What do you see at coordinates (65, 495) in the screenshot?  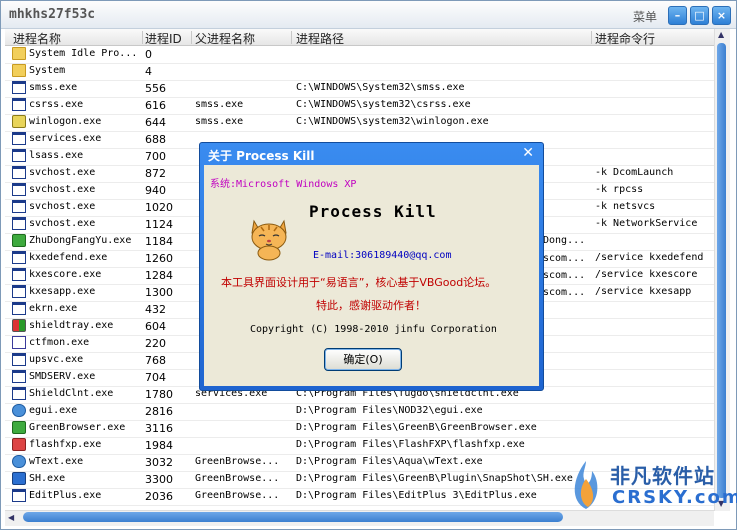 I see `process-name: EditPlus.exe` at bounding box center [65, 495].